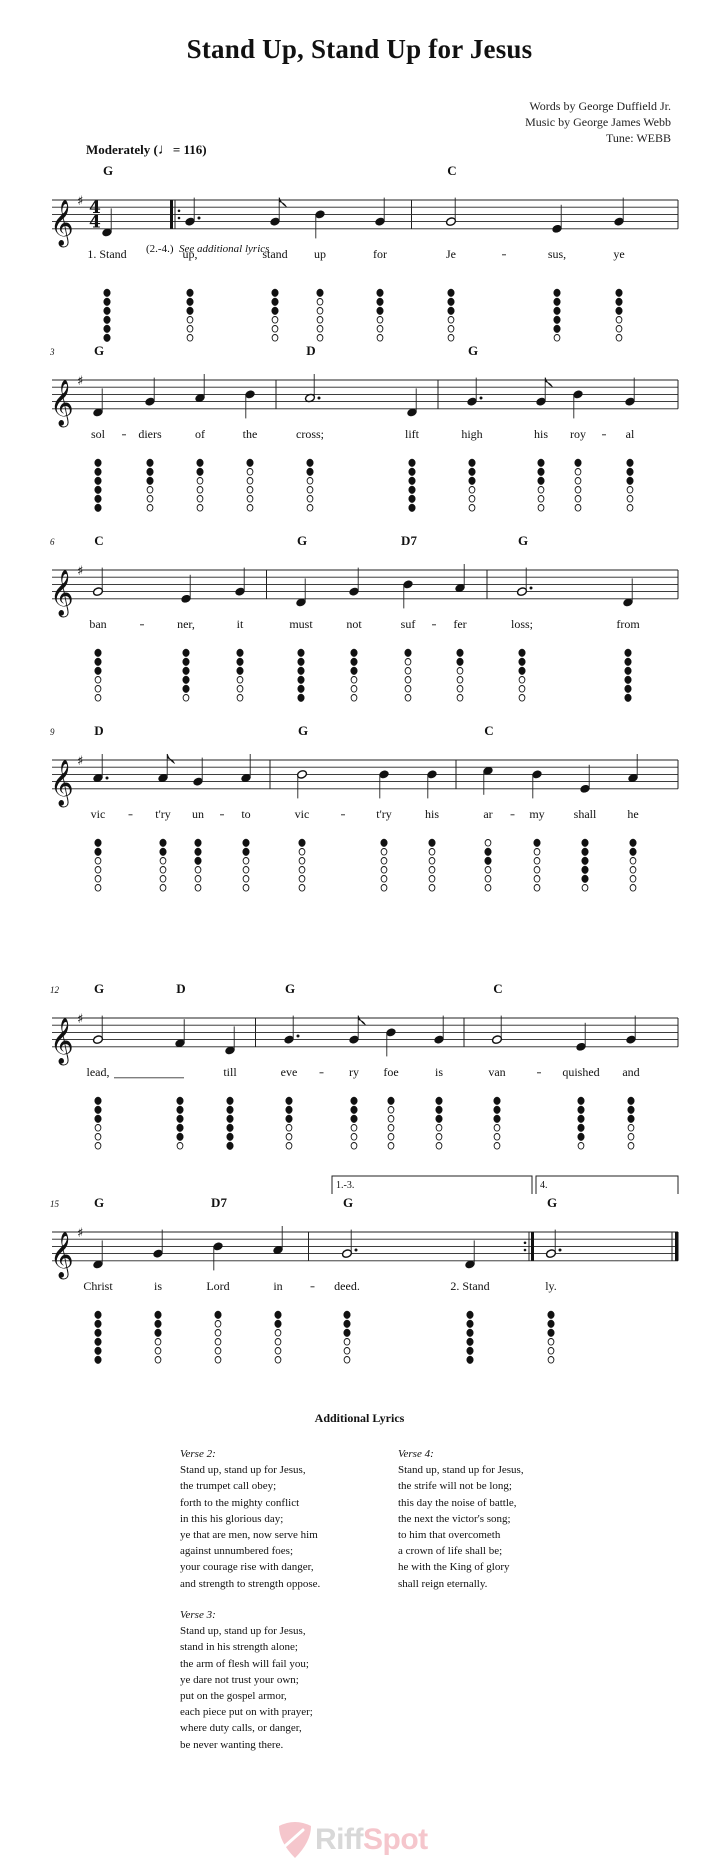 The image size is (719, 1860). I want to click on volta-label: 4., so click(544, 1185).